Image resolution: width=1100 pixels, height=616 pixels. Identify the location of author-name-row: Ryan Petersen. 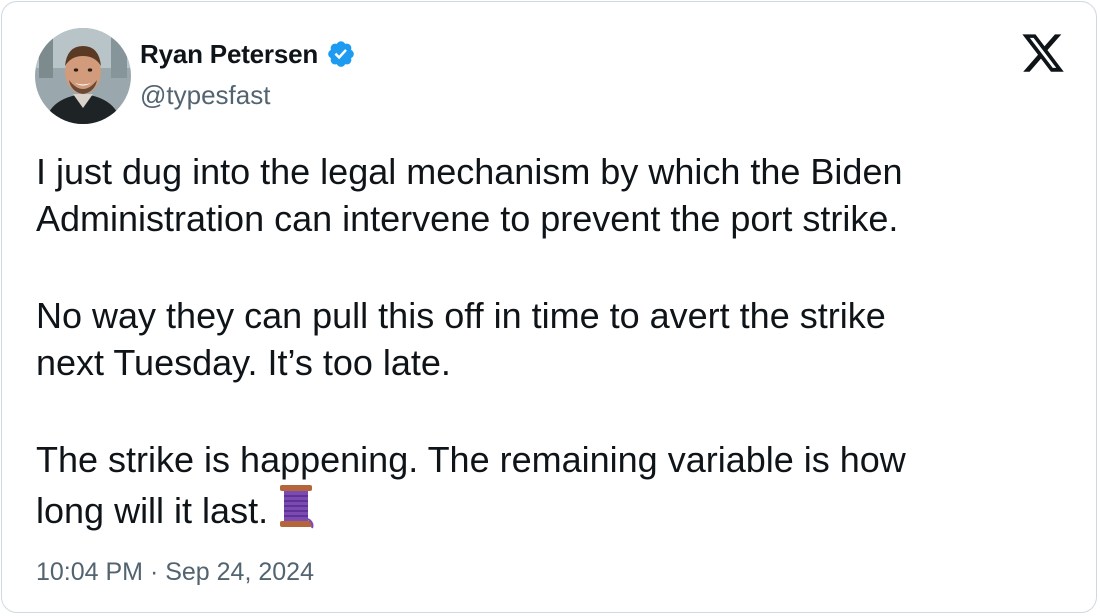
(248, 54).